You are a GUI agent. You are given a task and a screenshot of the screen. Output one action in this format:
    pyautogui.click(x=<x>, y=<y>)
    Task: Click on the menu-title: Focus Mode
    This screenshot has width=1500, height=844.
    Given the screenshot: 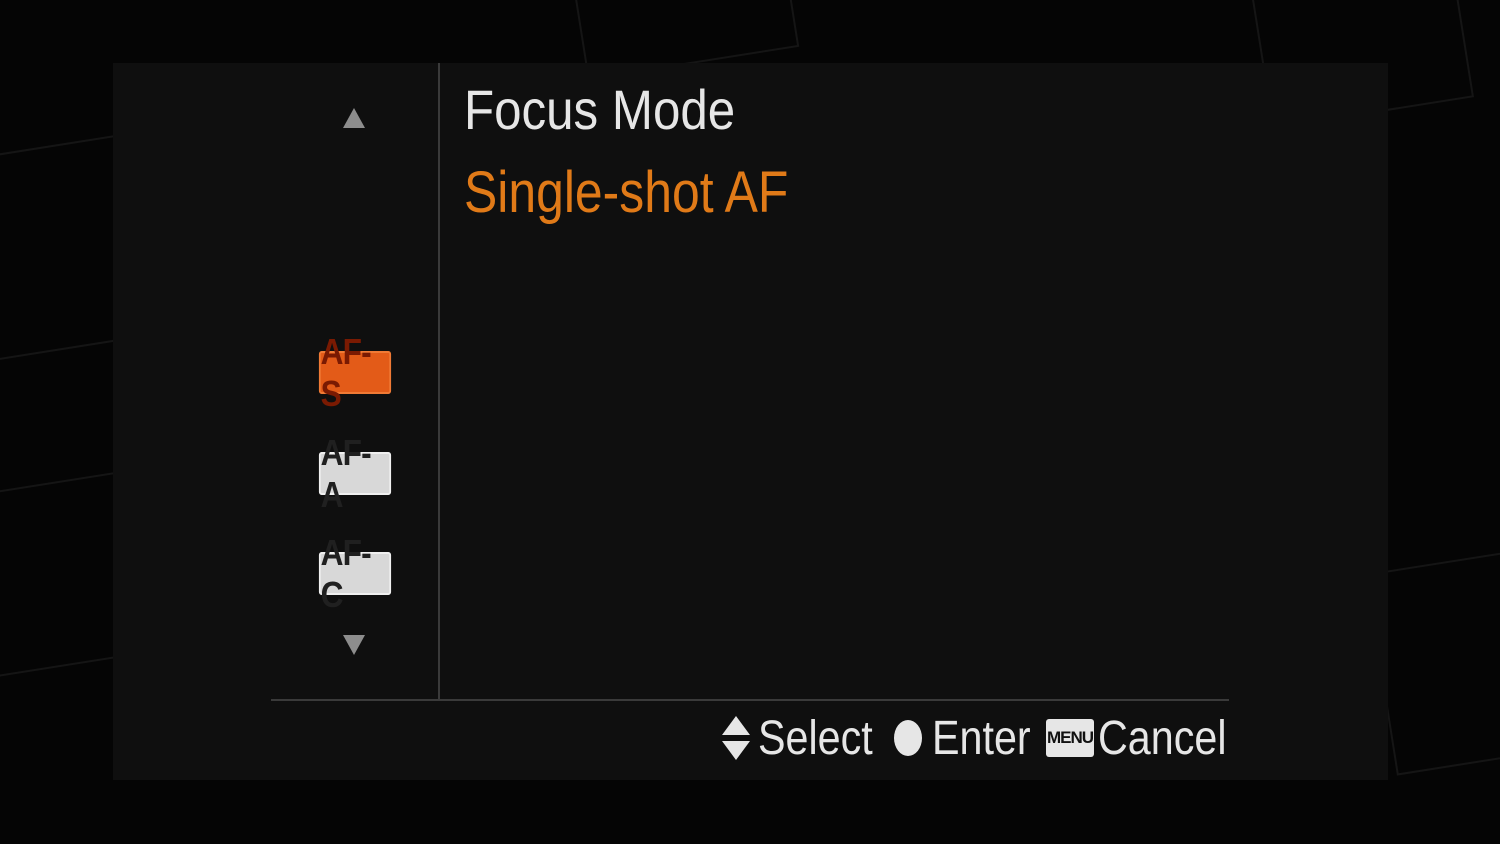 What is the action you would take?
    pyautogui.click(x=600, y=109)
    